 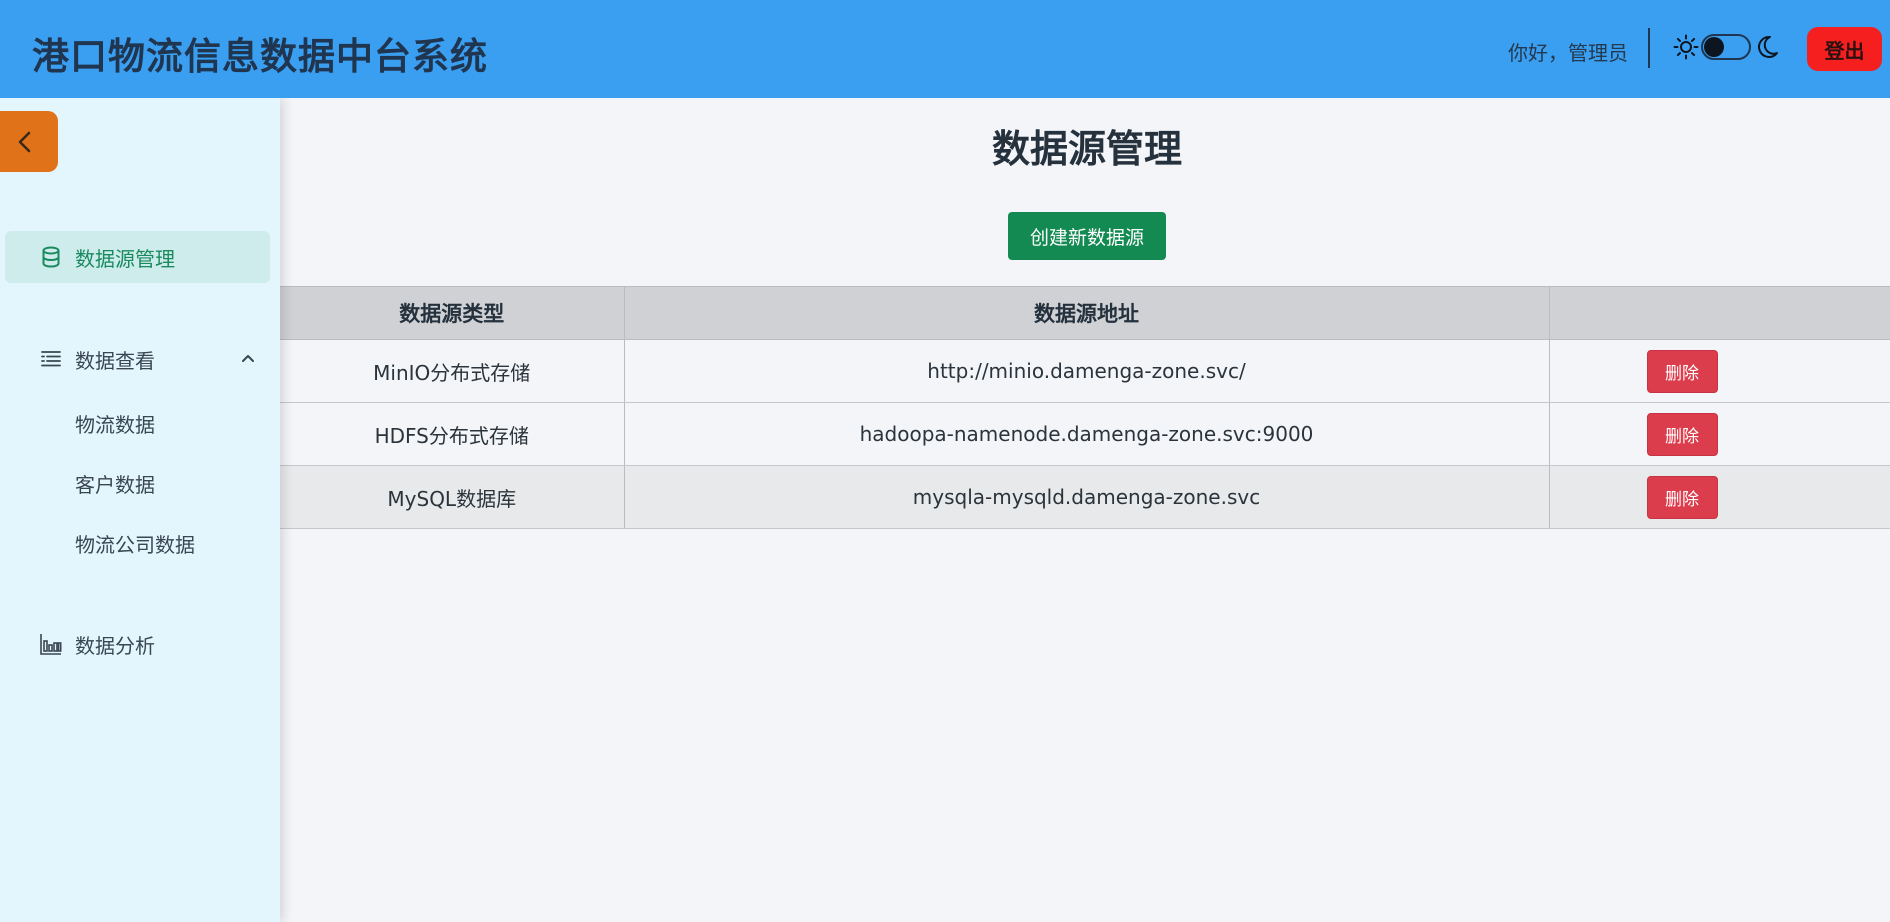 I want to click on header-divider, so click(x=1649, y=48).